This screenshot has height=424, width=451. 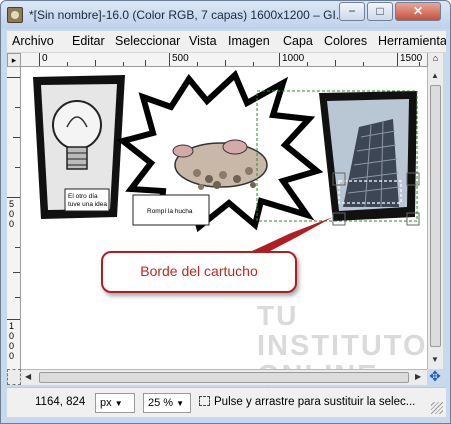 I want to click on unit-selector: px ▼, so click(x=115, y=403).